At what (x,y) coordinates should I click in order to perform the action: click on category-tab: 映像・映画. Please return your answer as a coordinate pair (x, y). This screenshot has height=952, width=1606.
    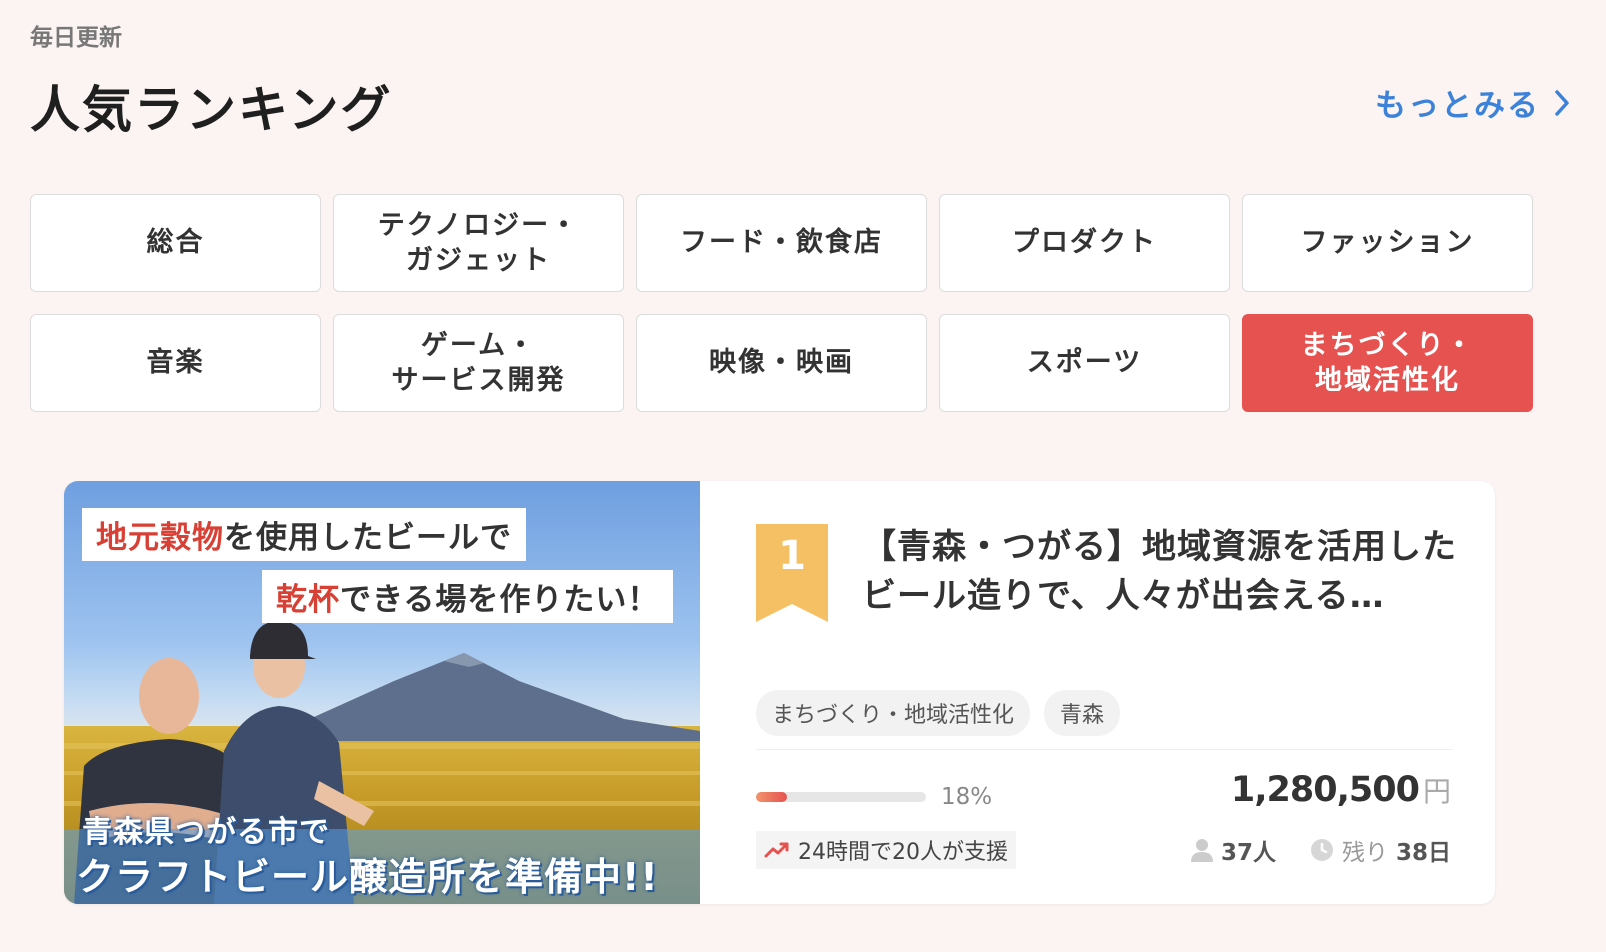
    Looking at the image, I should click on (781, 363).